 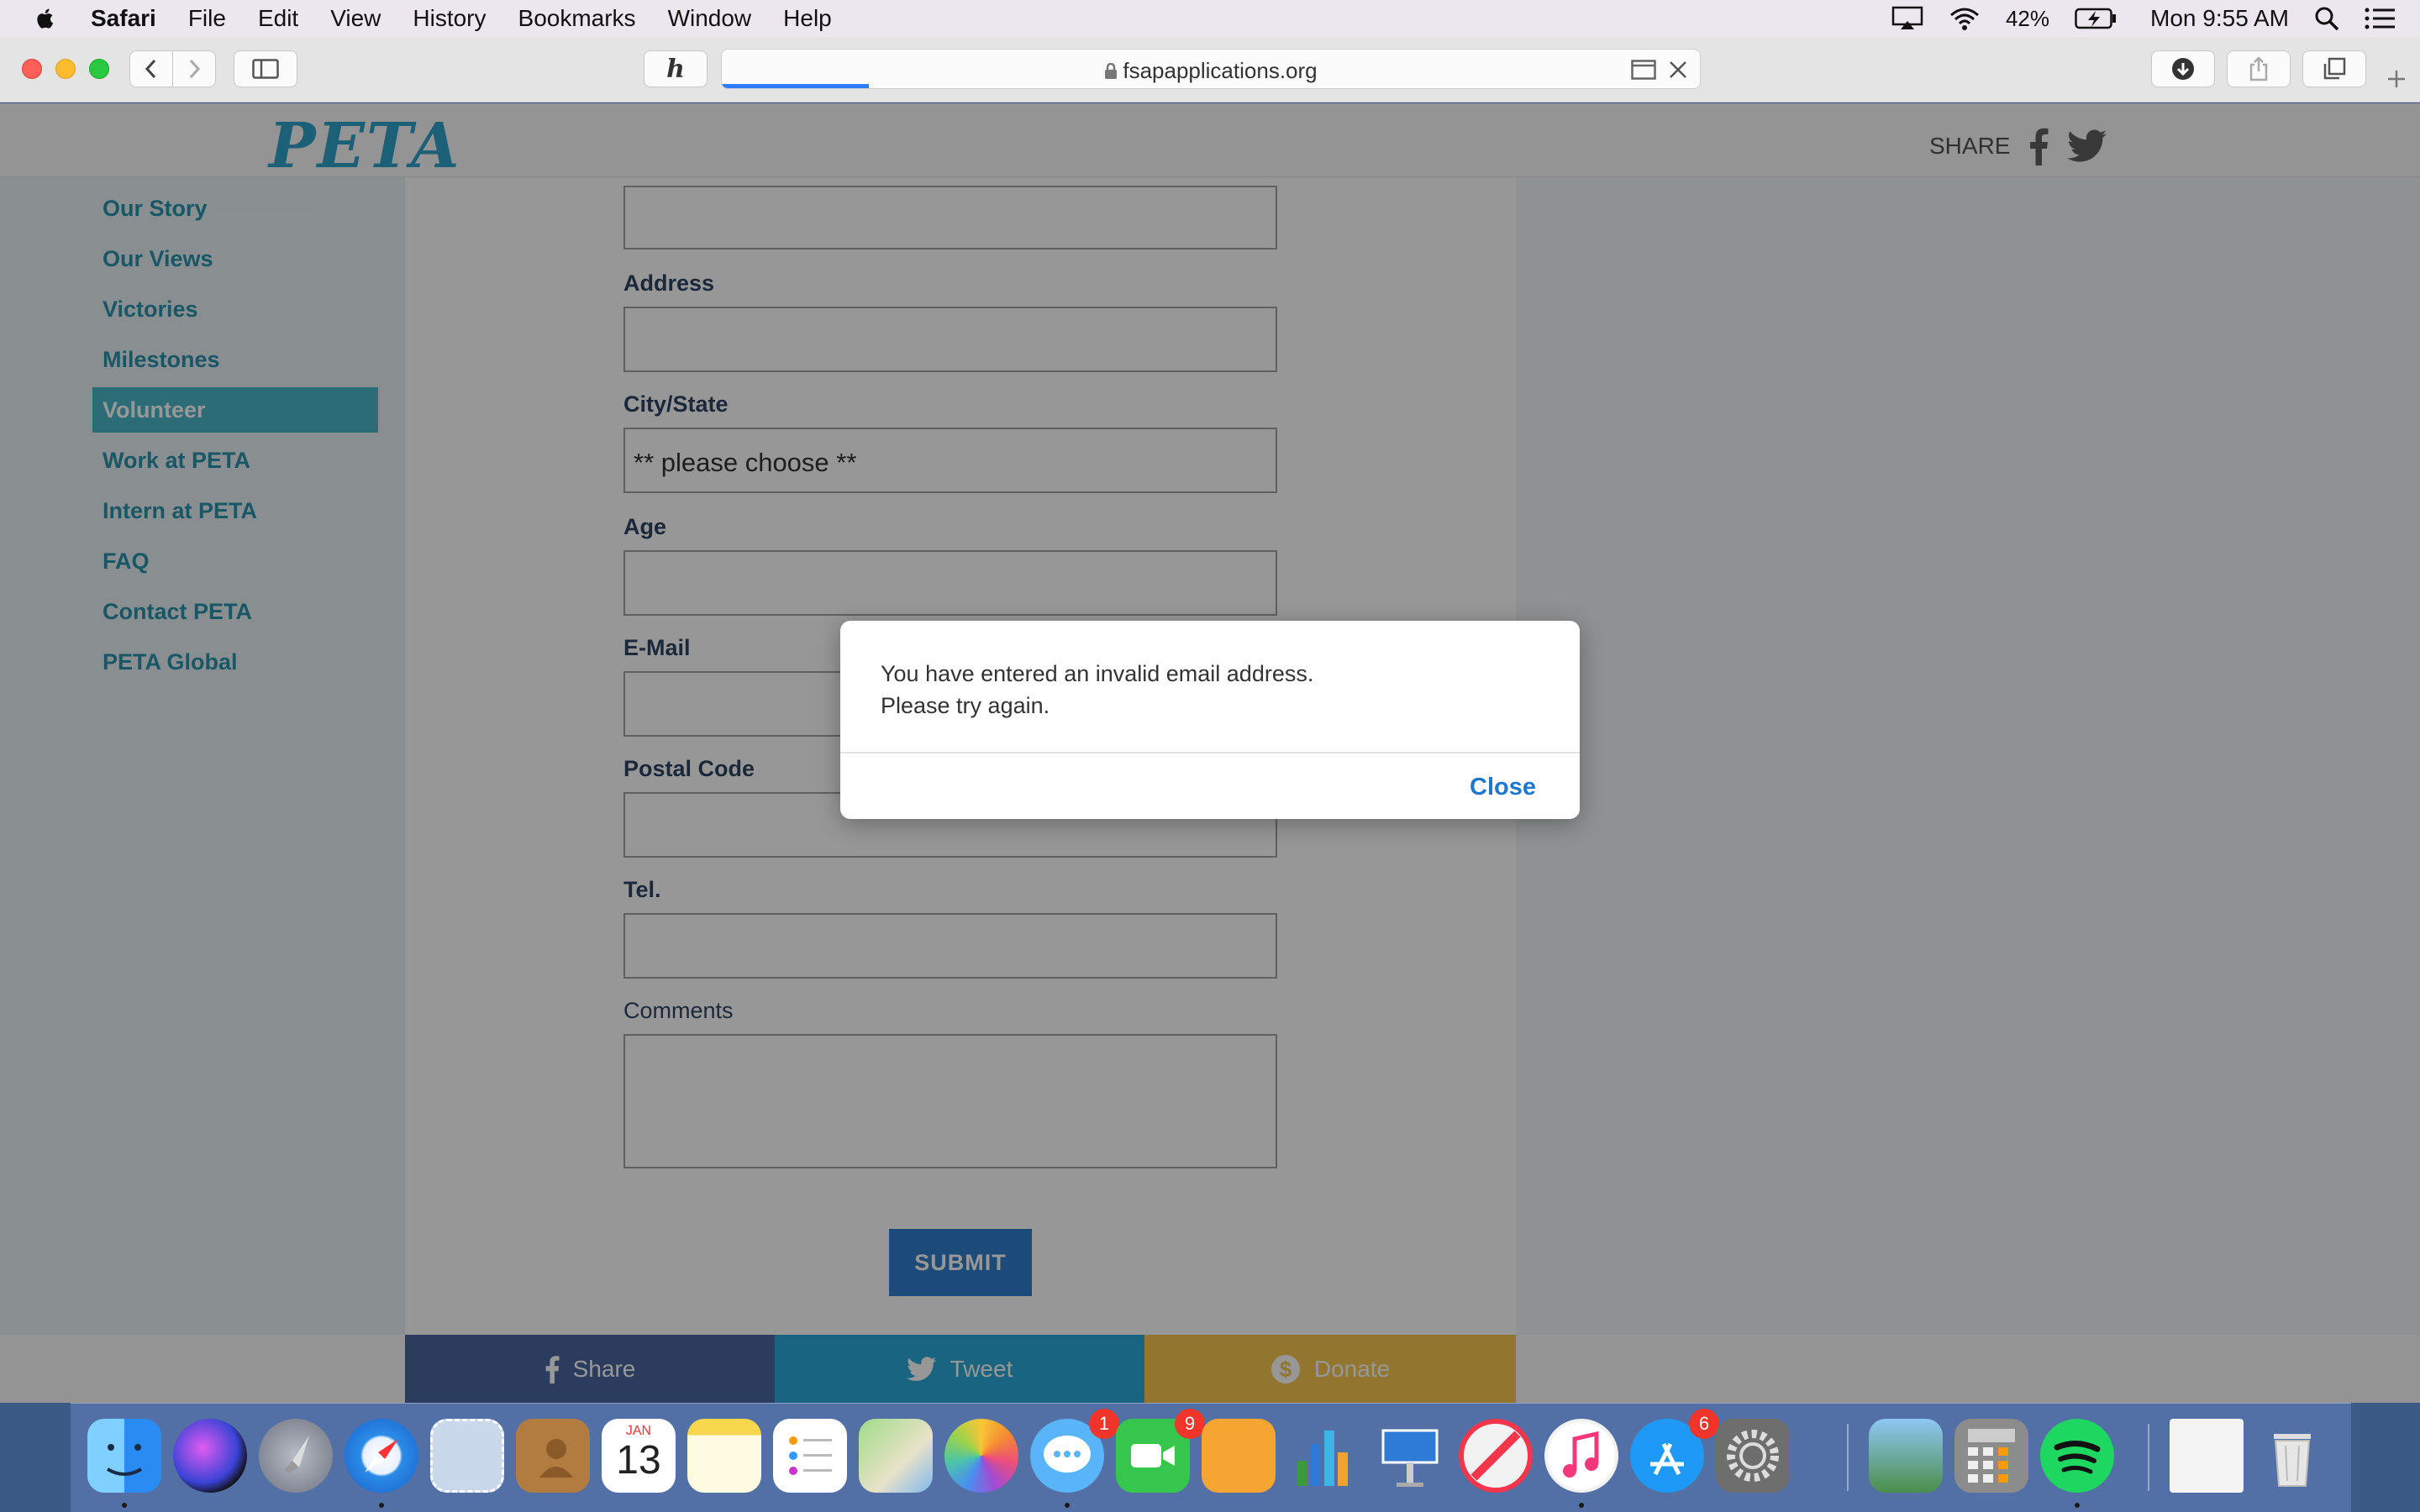 I want to click on news-icon, so click(x=1496, y=1456).